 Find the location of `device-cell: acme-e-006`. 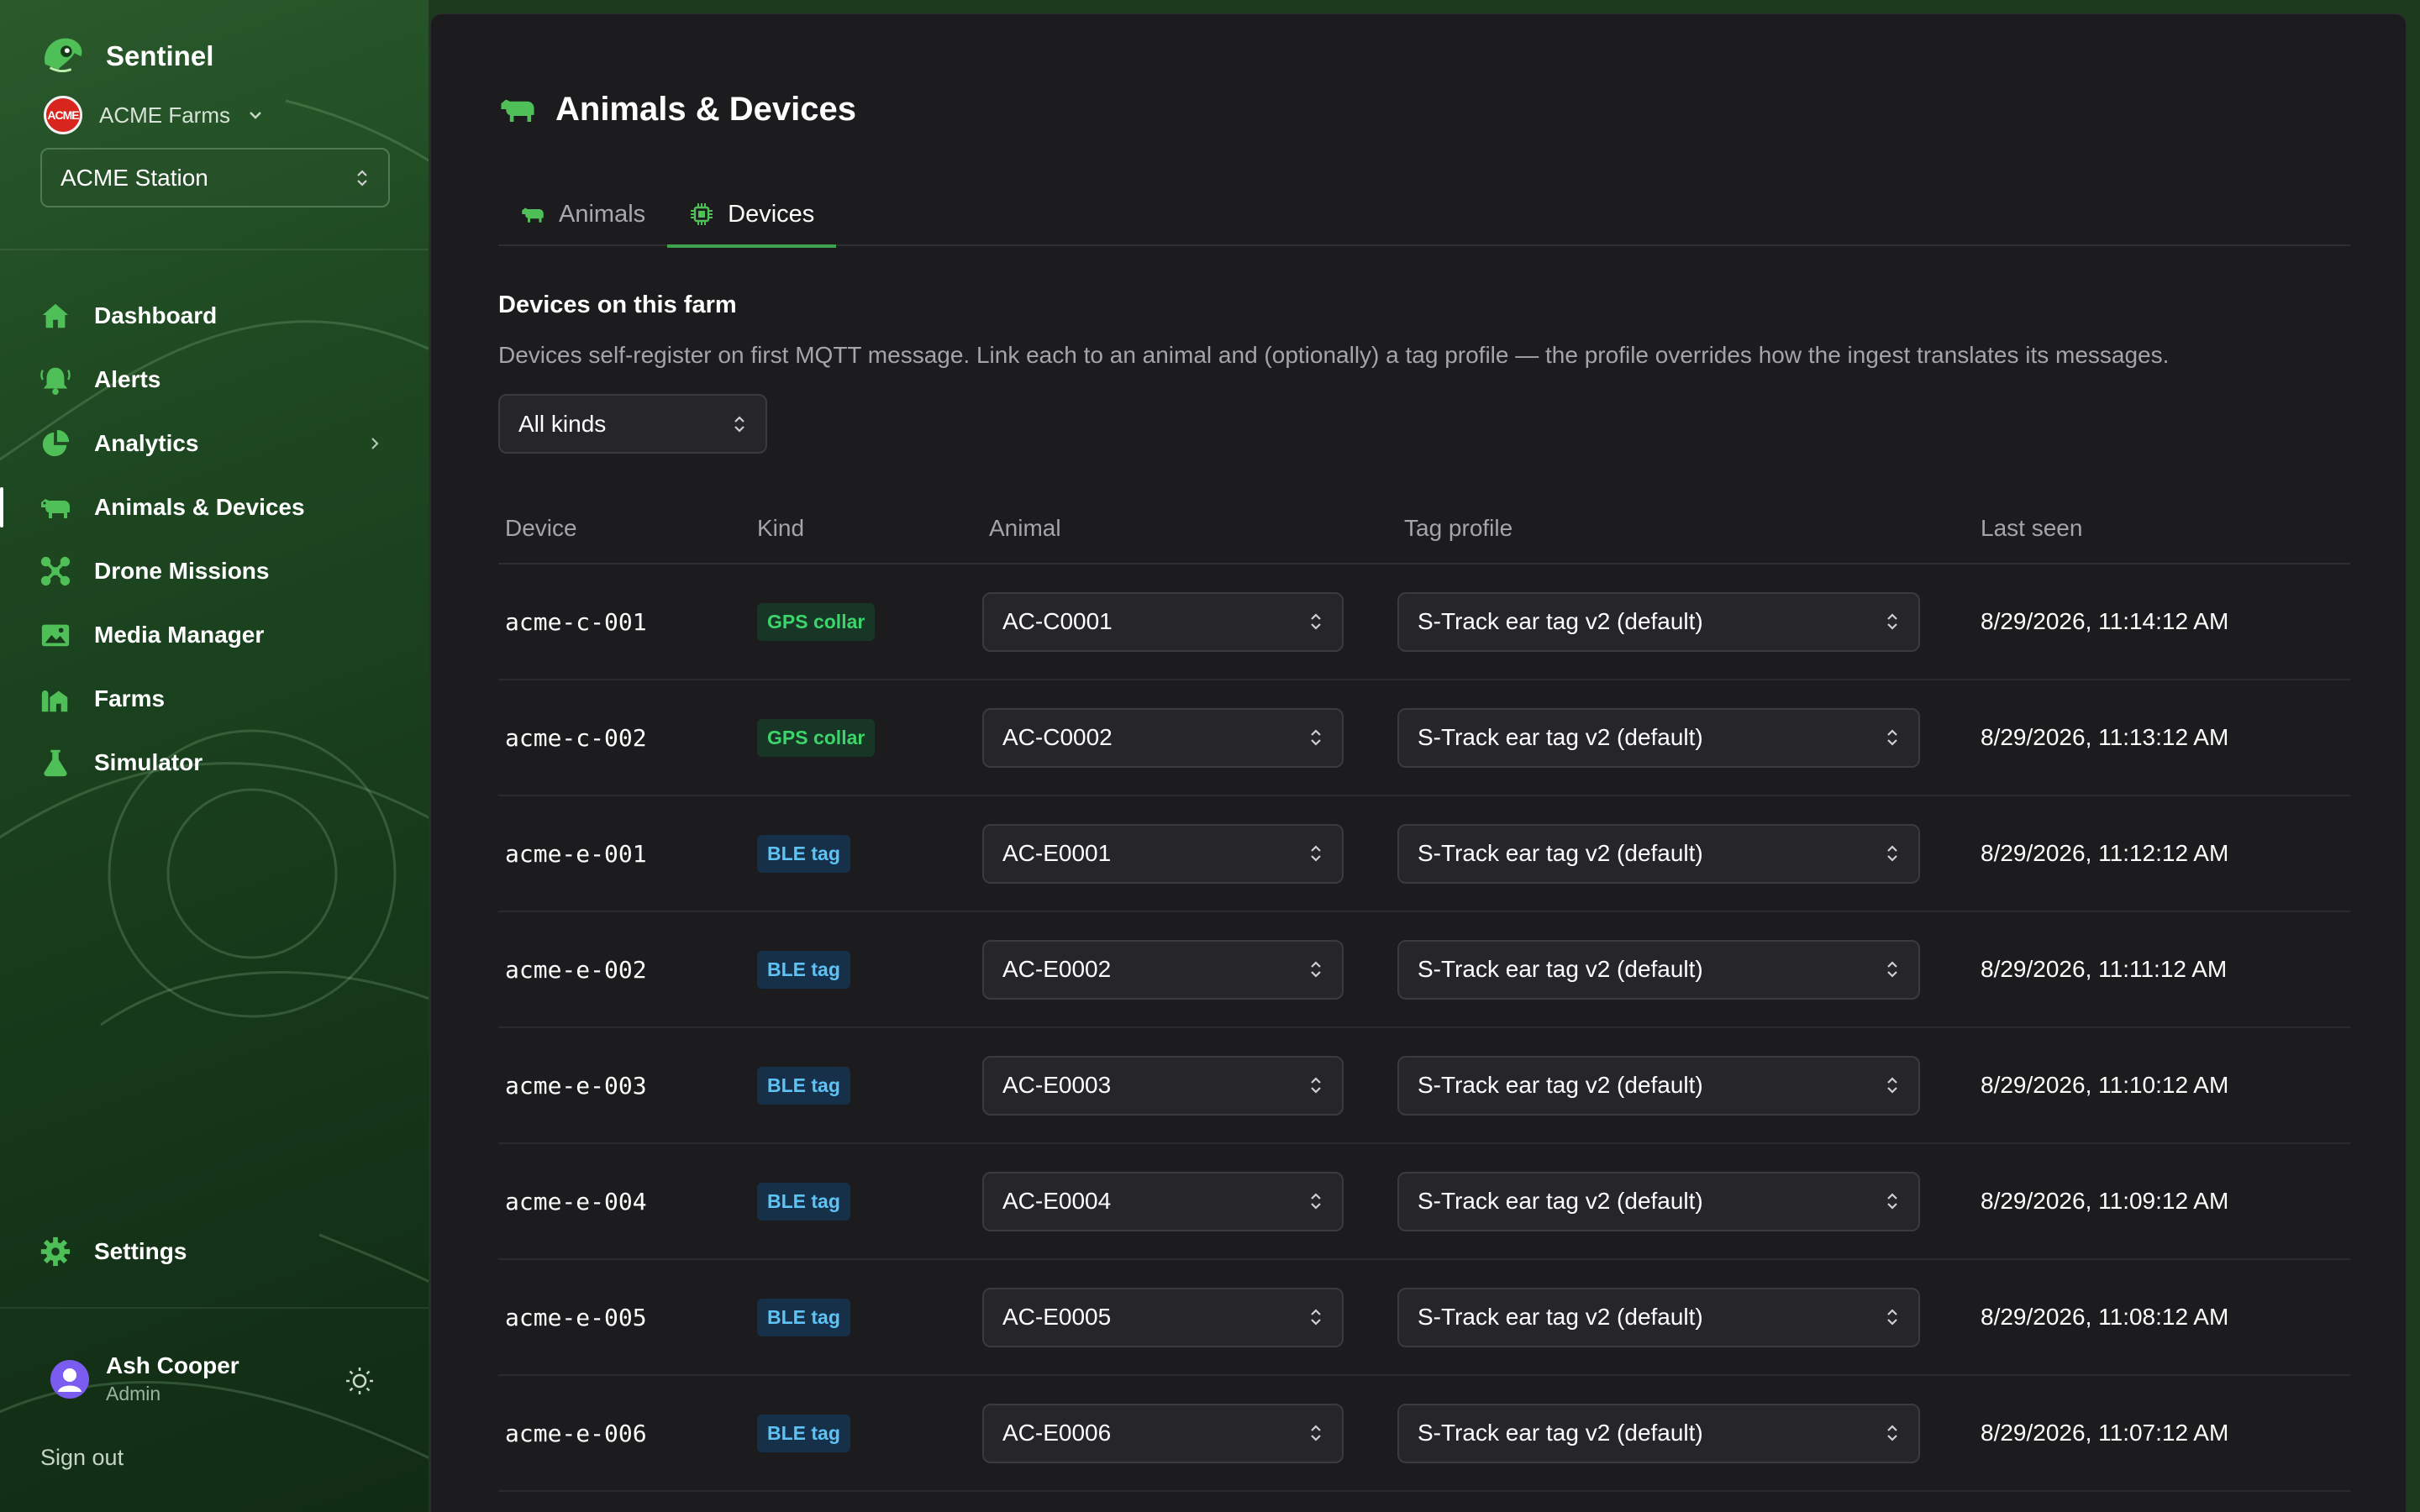

device-cell: acme-e-006 is located at coordinates (624, 1433).